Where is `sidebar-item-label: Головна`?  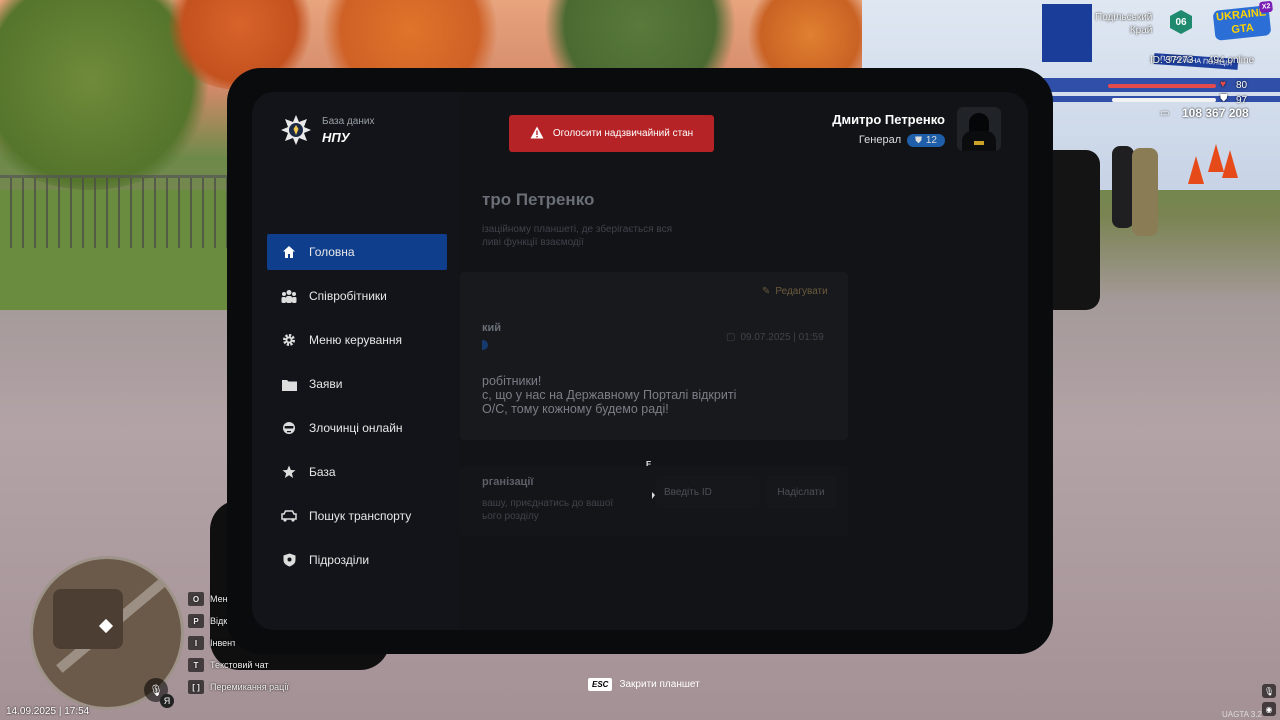 sidebar-item-label: Головна is located at coordinates (332, 252).